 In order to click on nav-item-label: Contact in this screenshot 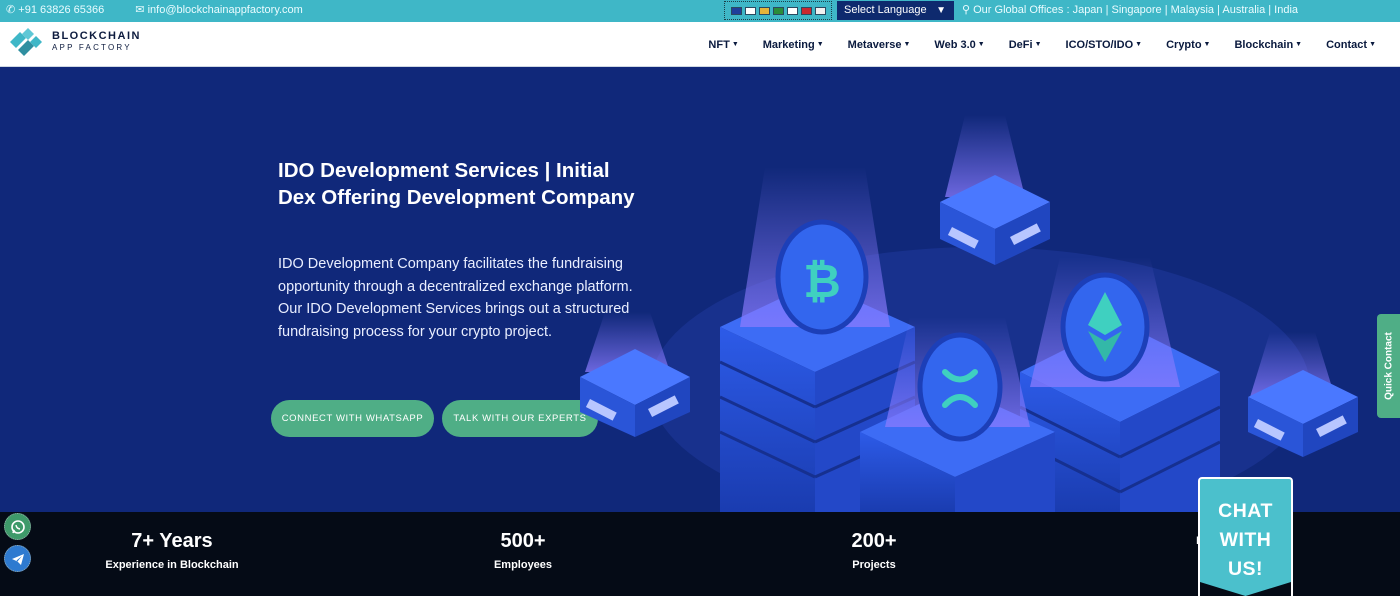, I will do `click(1347, 44)`.